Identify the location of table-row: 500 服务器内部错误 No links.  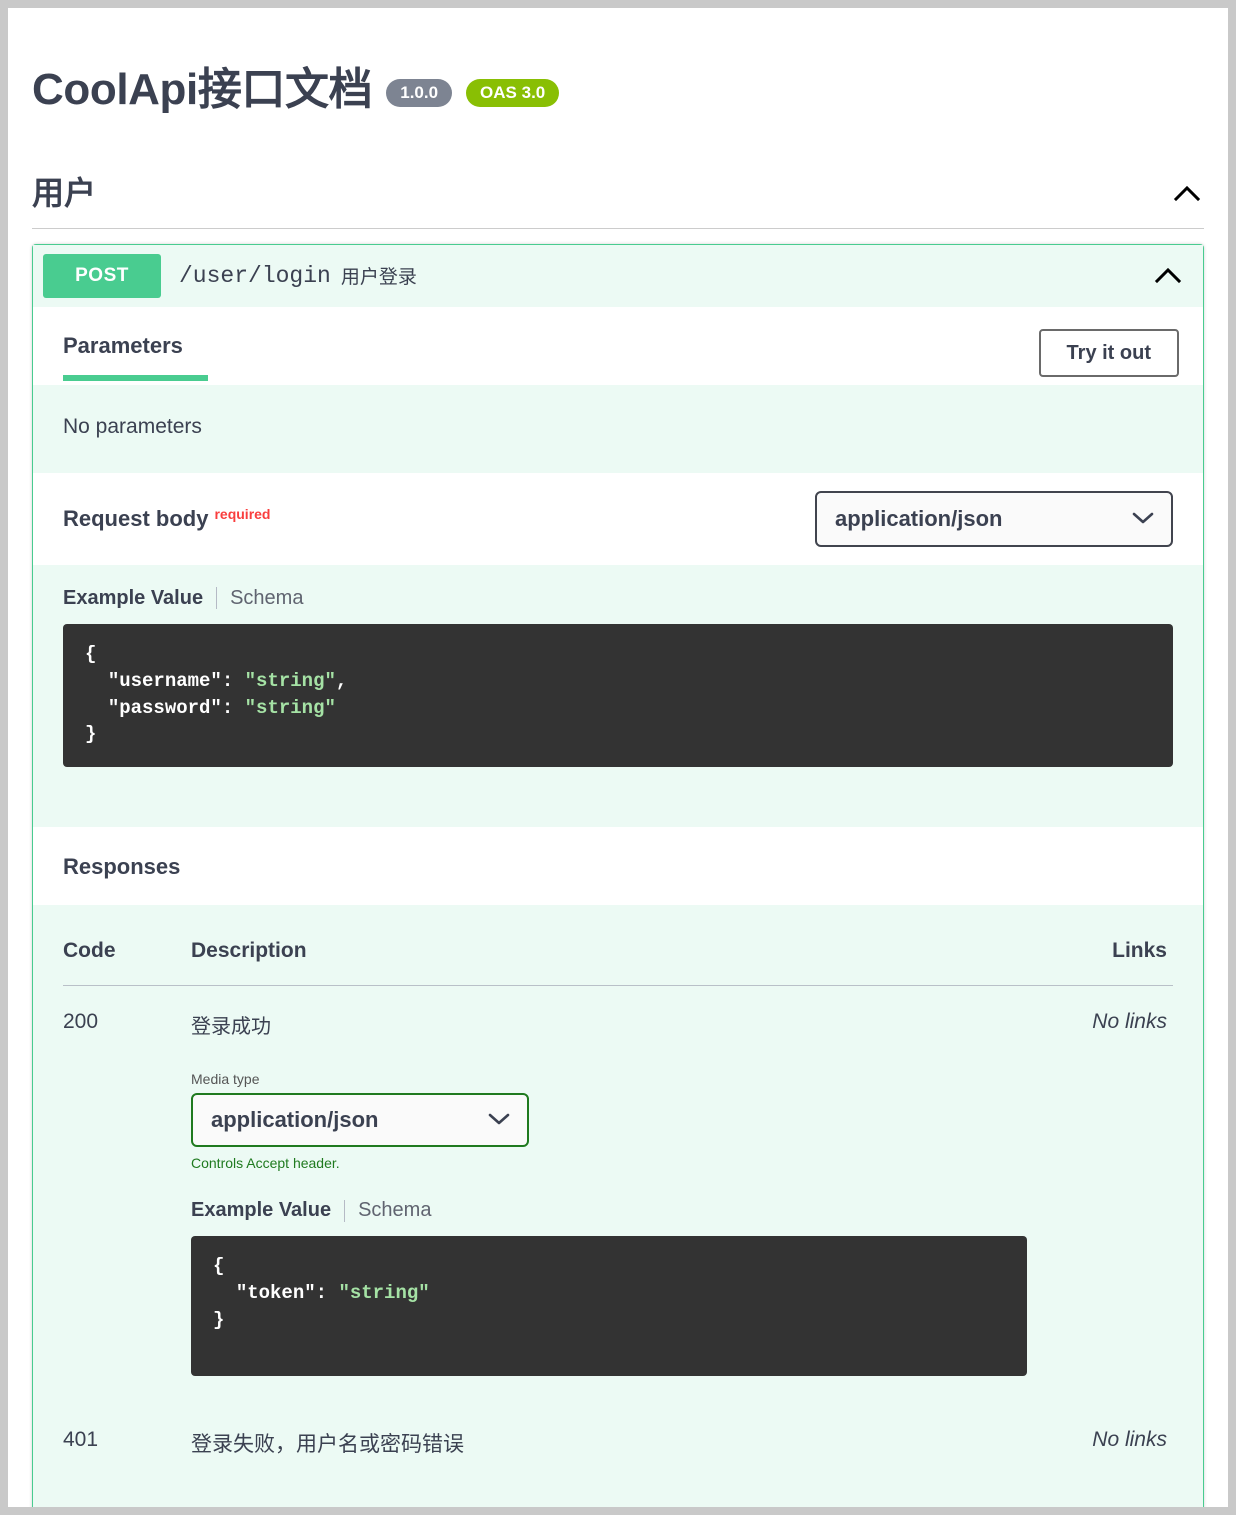
(618, 1496).